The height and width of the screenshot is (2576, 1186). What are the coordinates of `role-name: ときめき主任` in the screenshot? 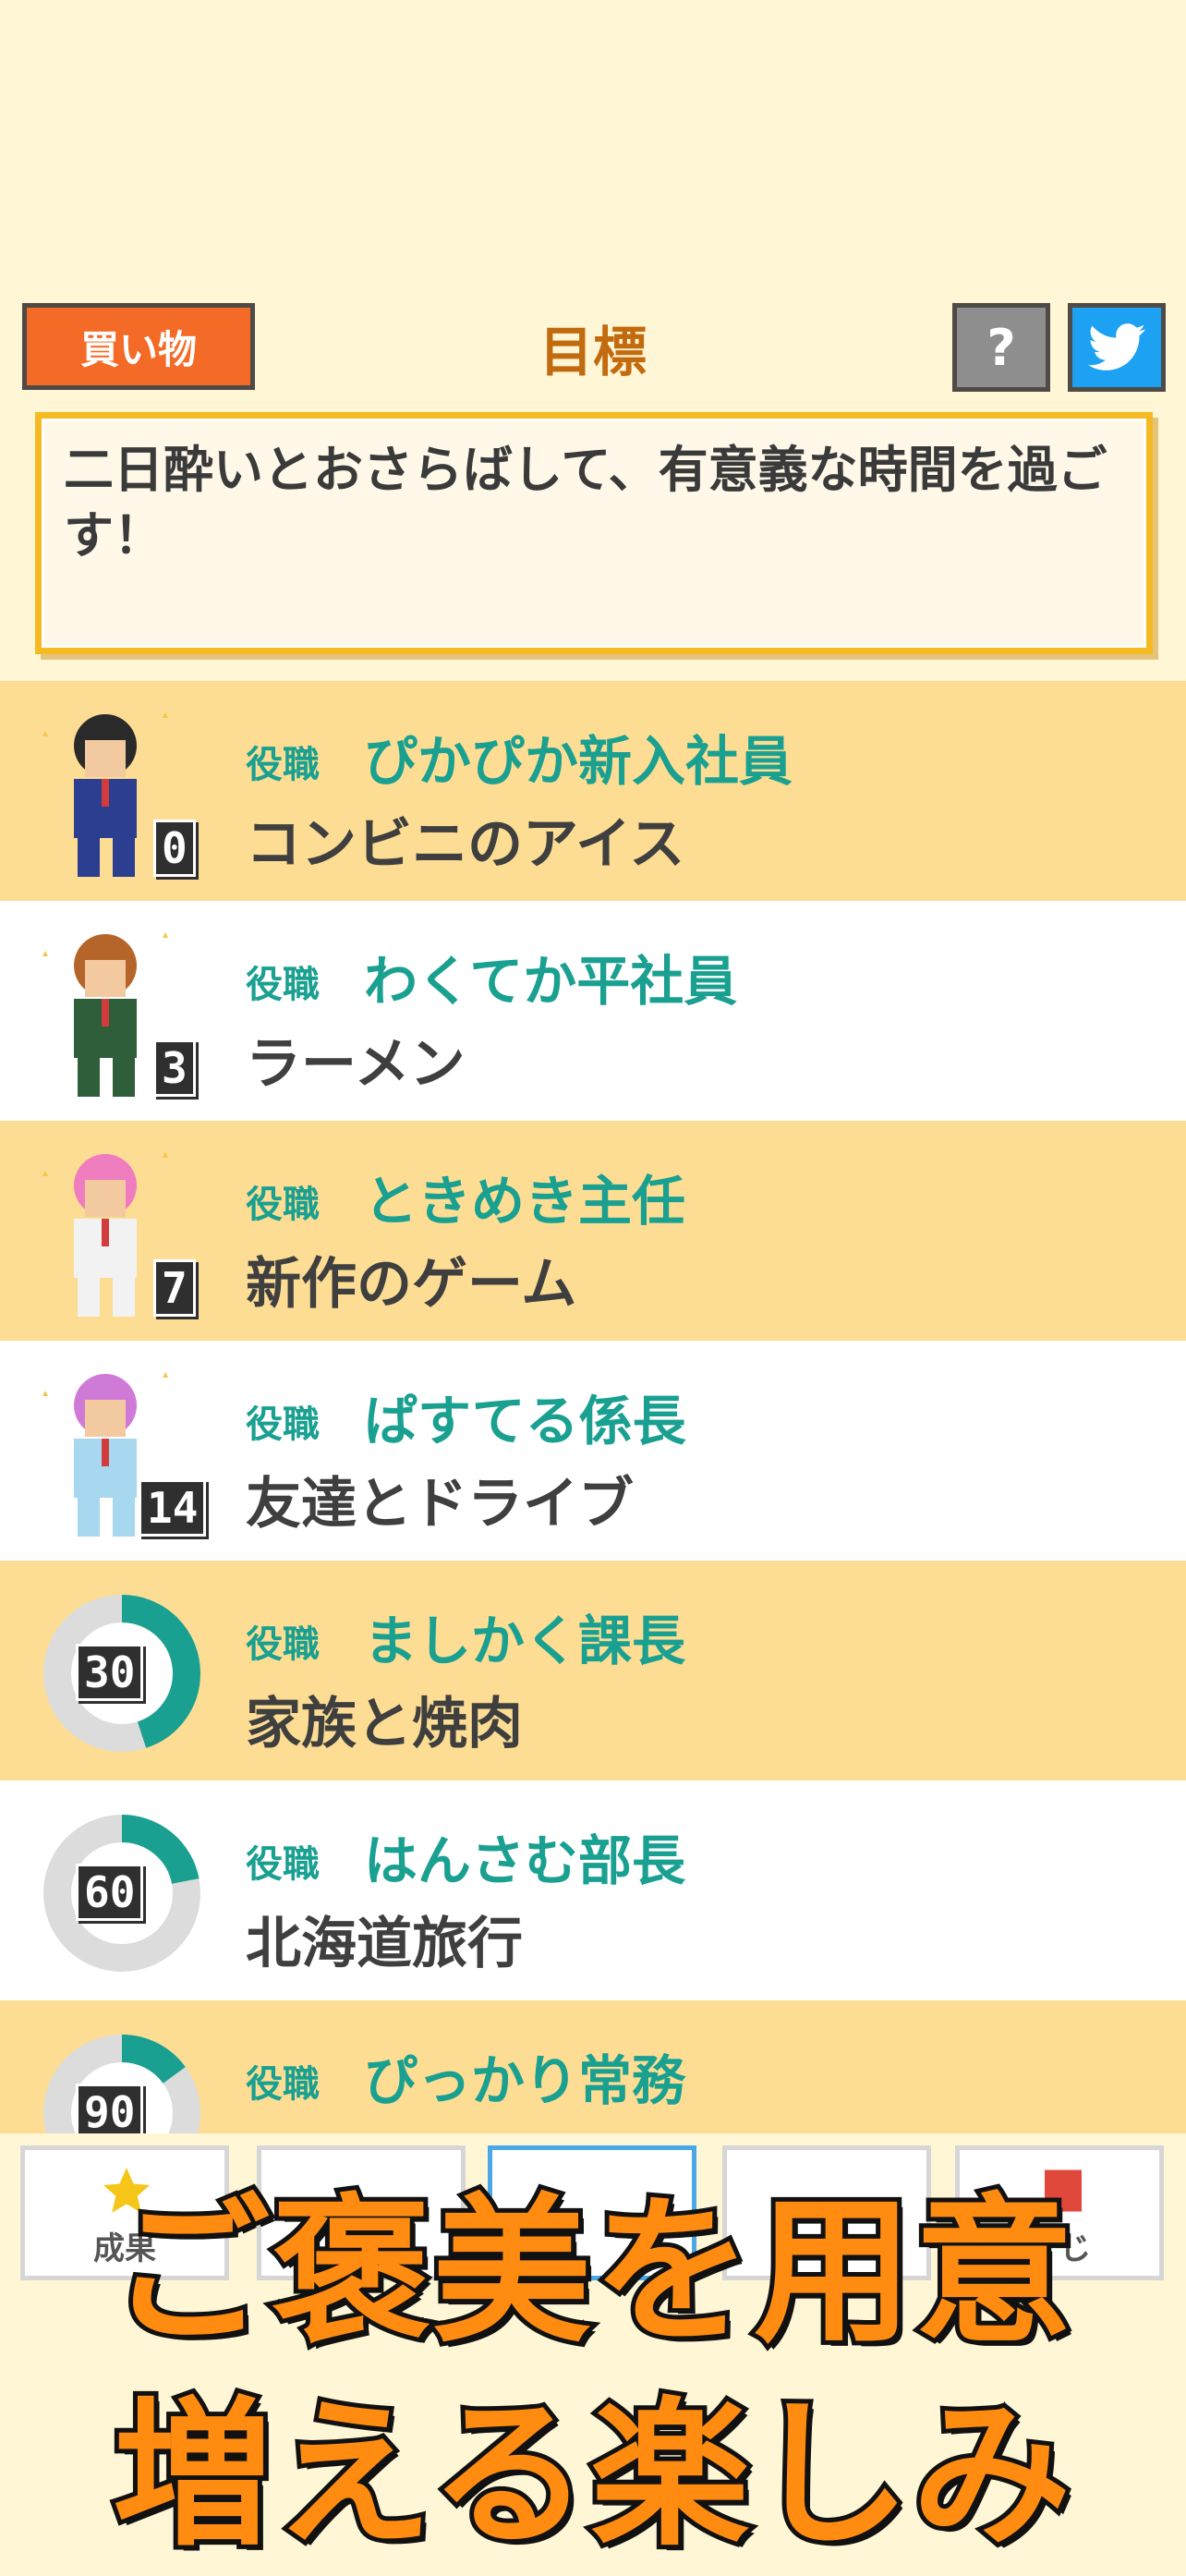 It's located at (525, 1201).